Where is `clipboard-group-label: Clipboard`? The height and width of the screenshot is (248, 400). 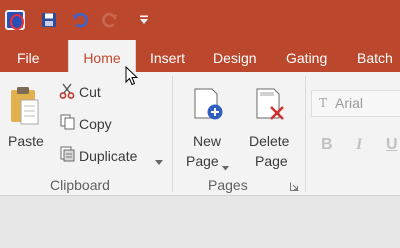
clipboard-group-label: Clipboard is located at coordinates (80, 185).